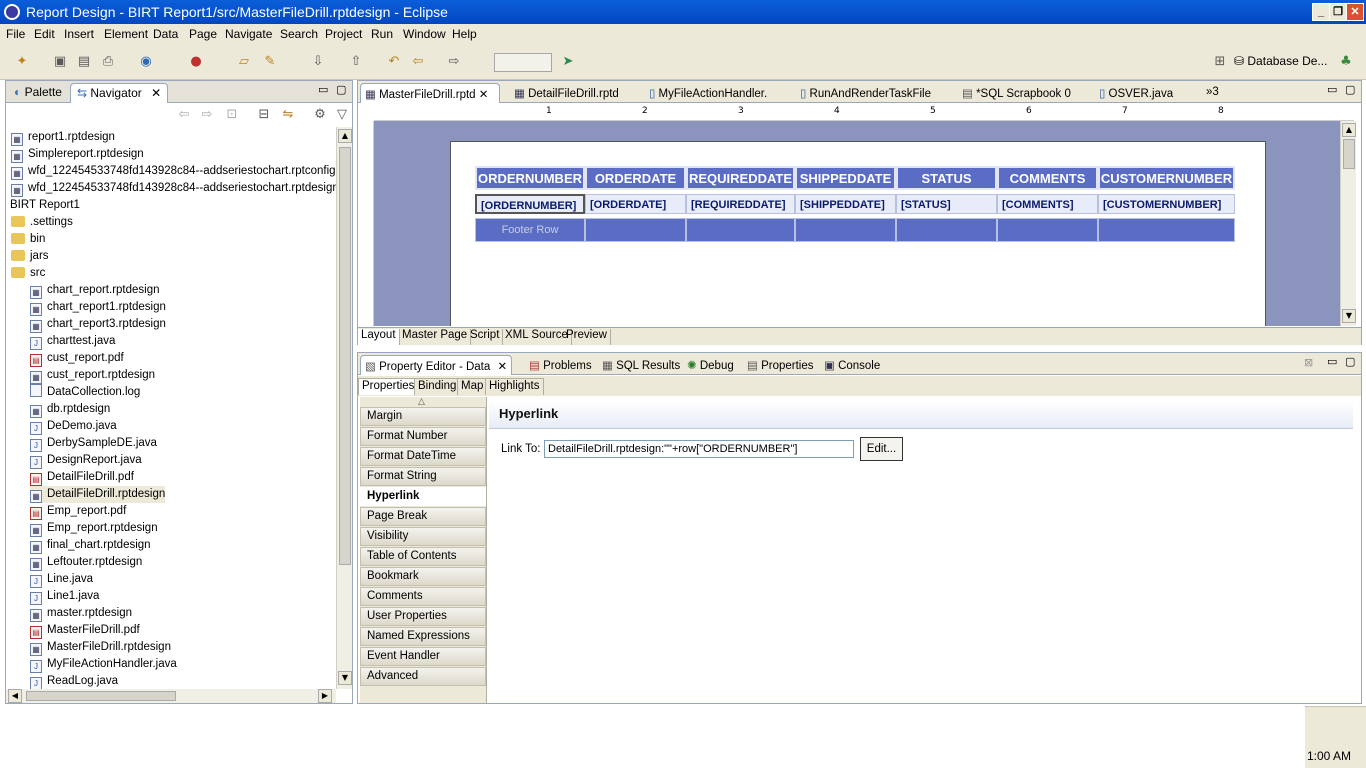  Describe the element at coordinates (270, 62) in the screenshot. I see `wand-icon: ✎` at that location.